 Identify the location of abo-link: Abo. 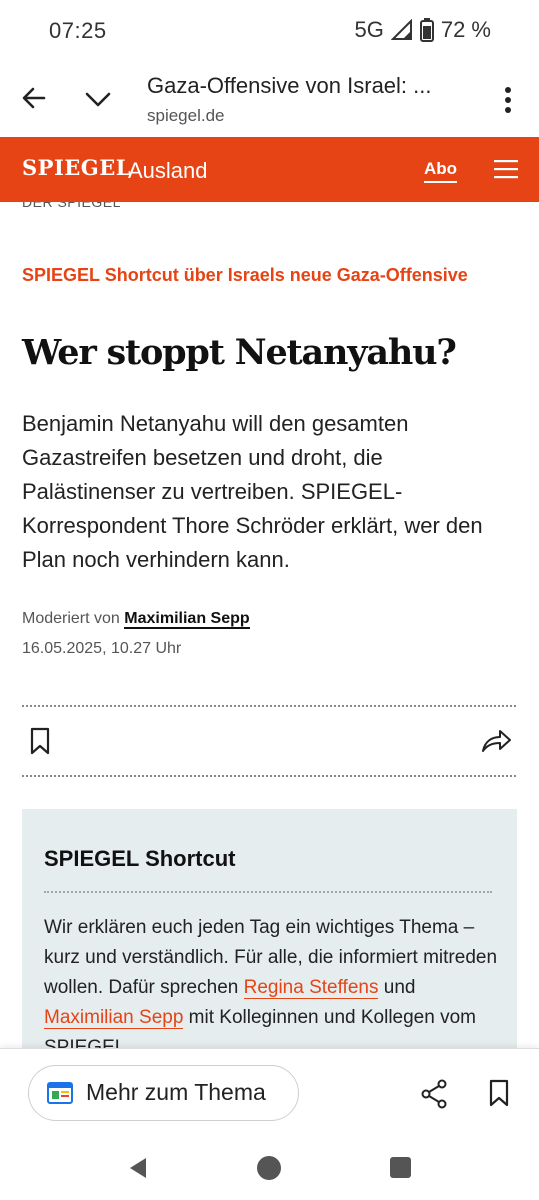
(441, 171).